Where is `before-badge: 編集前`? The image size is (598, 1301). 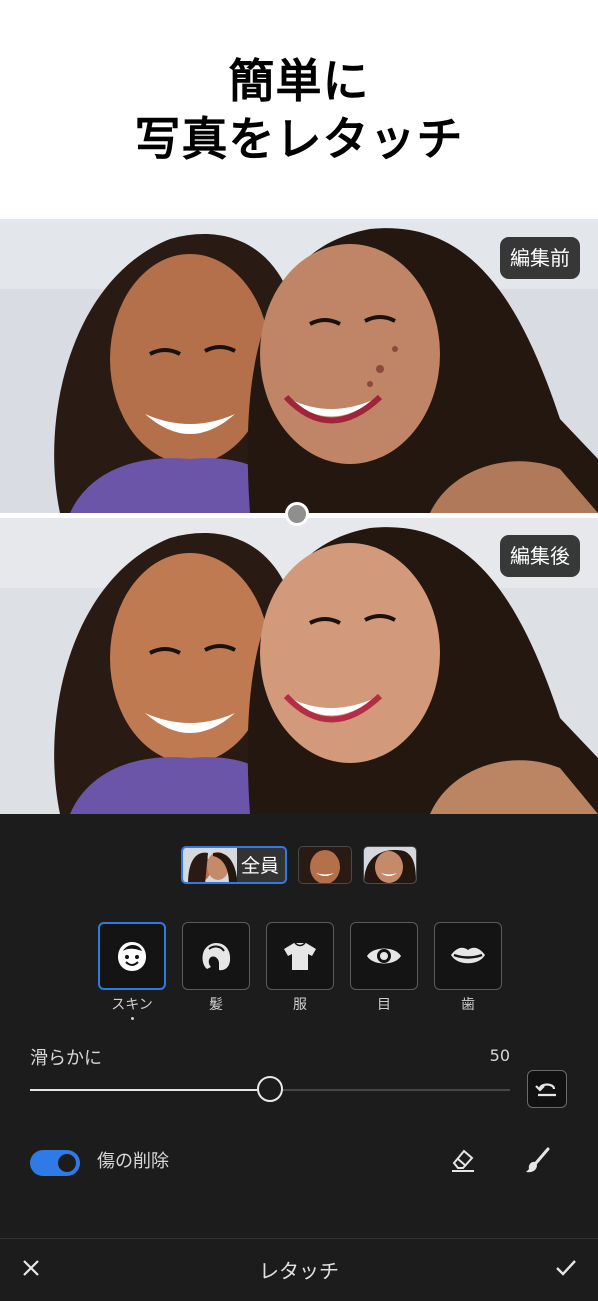
before-badge: 編集前 is located at coordinates (540, 258).